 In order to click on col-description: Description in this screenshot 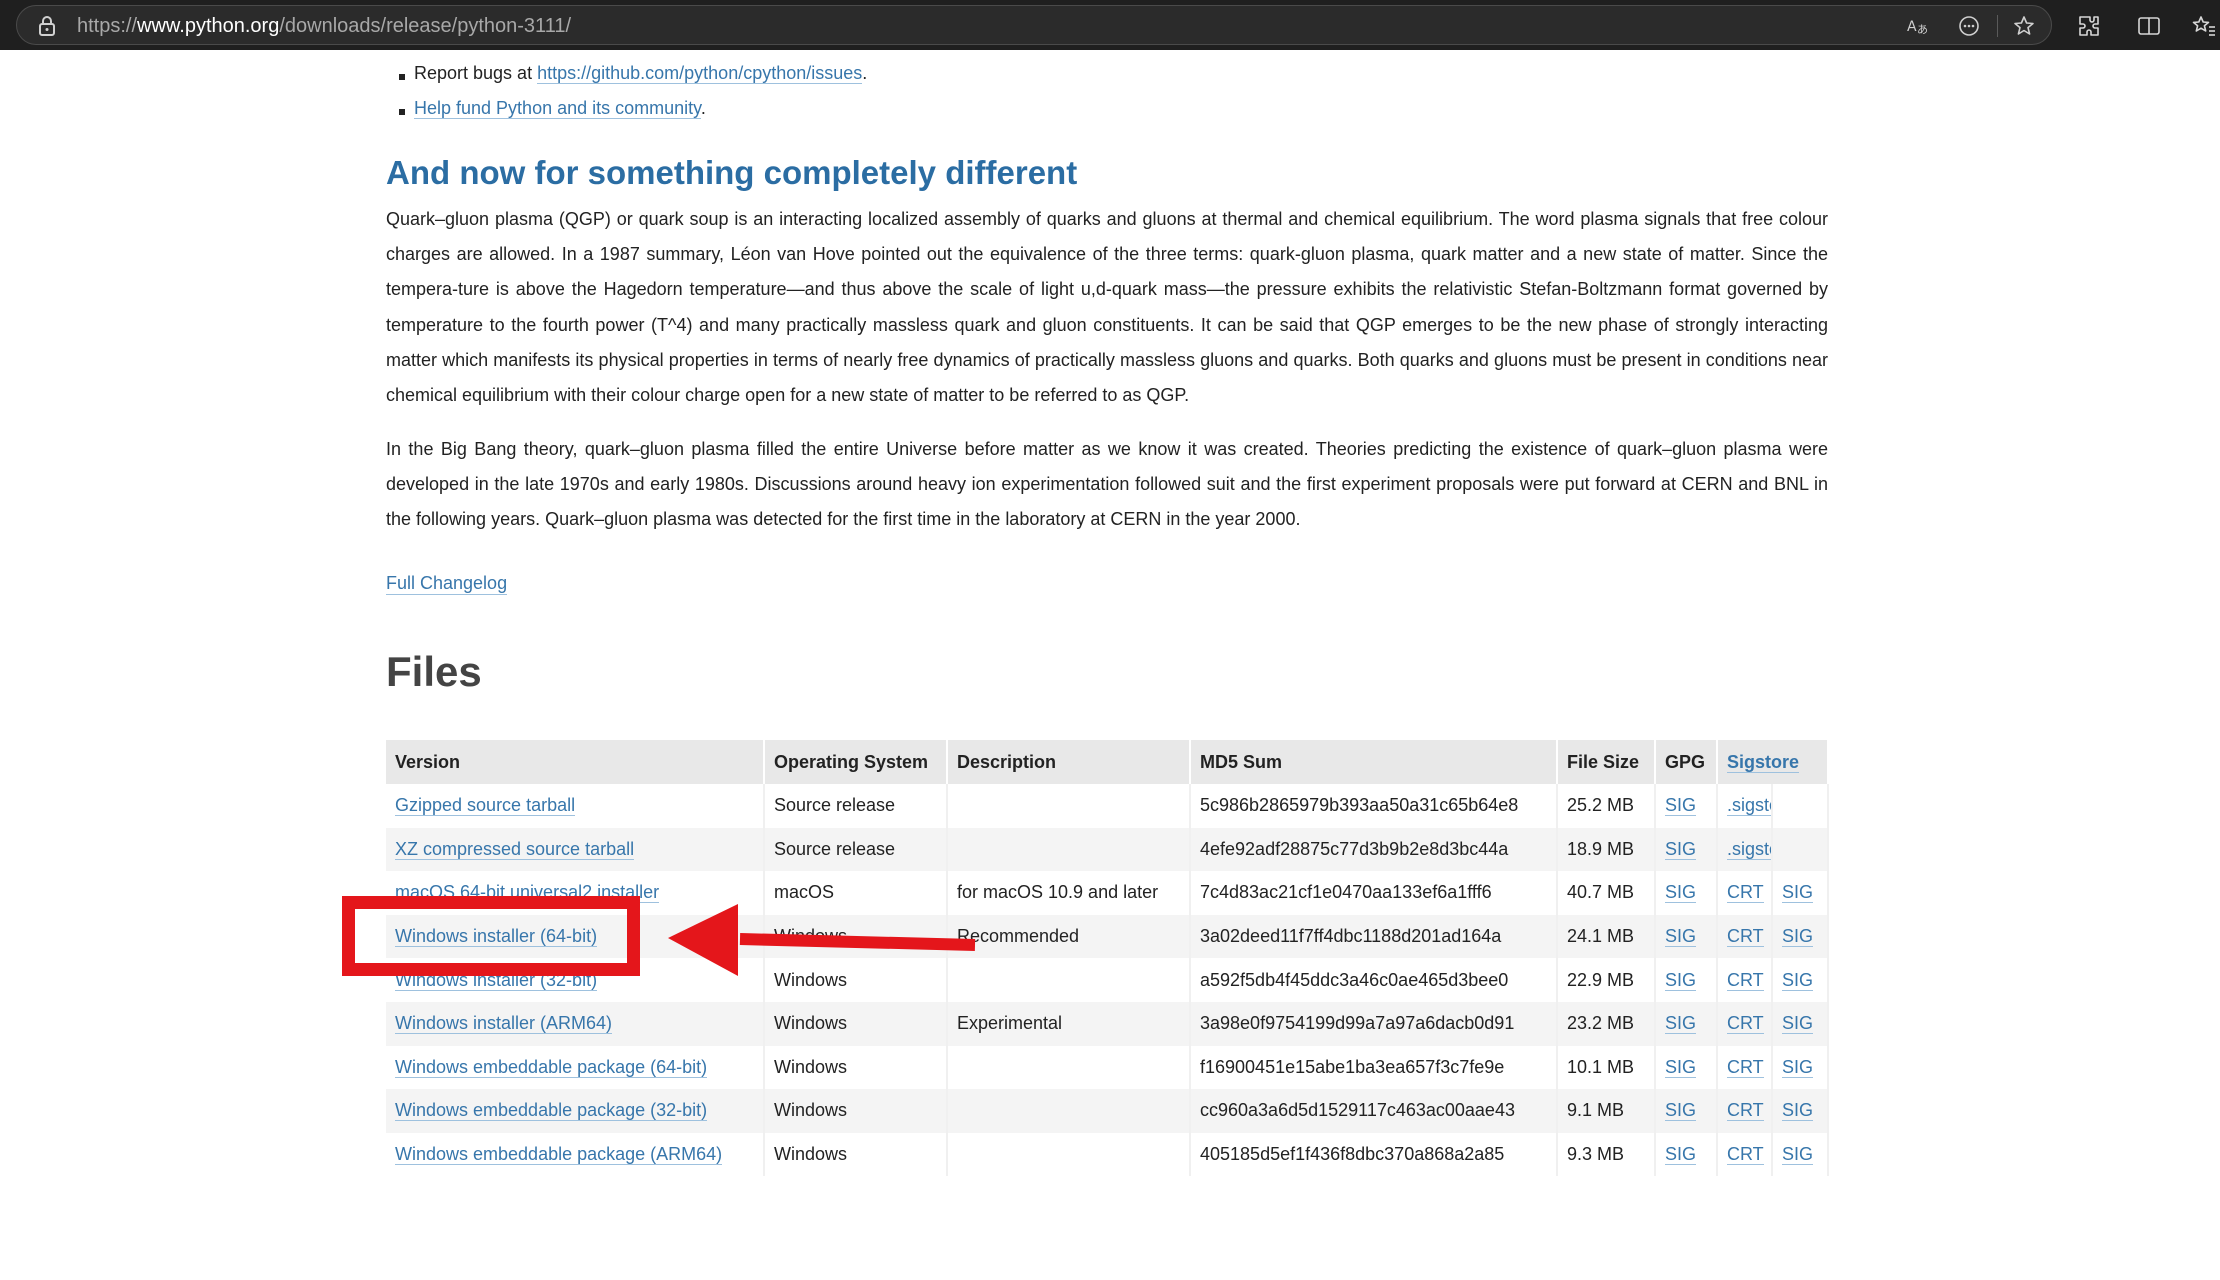, I will do `click(1069, 762)`.